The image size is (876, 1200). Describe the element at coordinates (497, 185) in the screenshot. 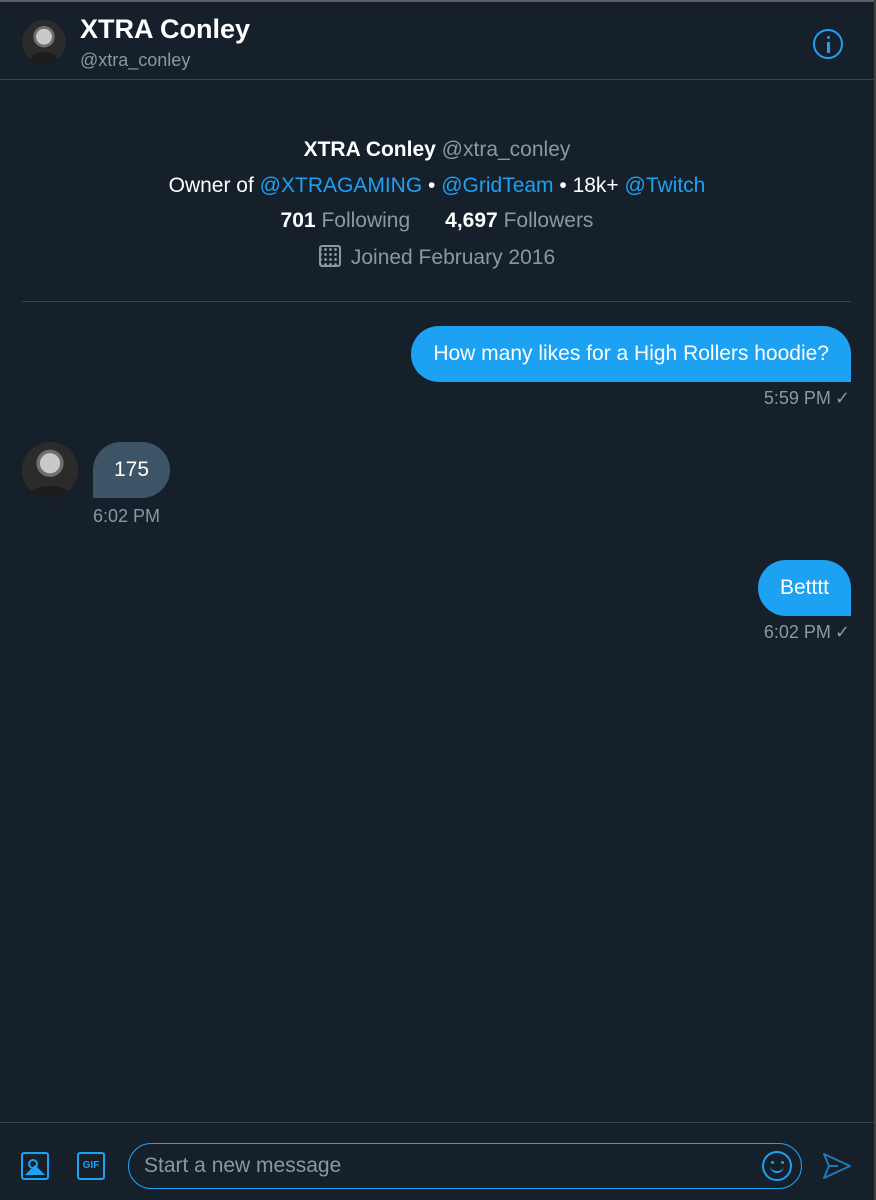

I see `mention-link-gridteam: @GridTeam` at that location.